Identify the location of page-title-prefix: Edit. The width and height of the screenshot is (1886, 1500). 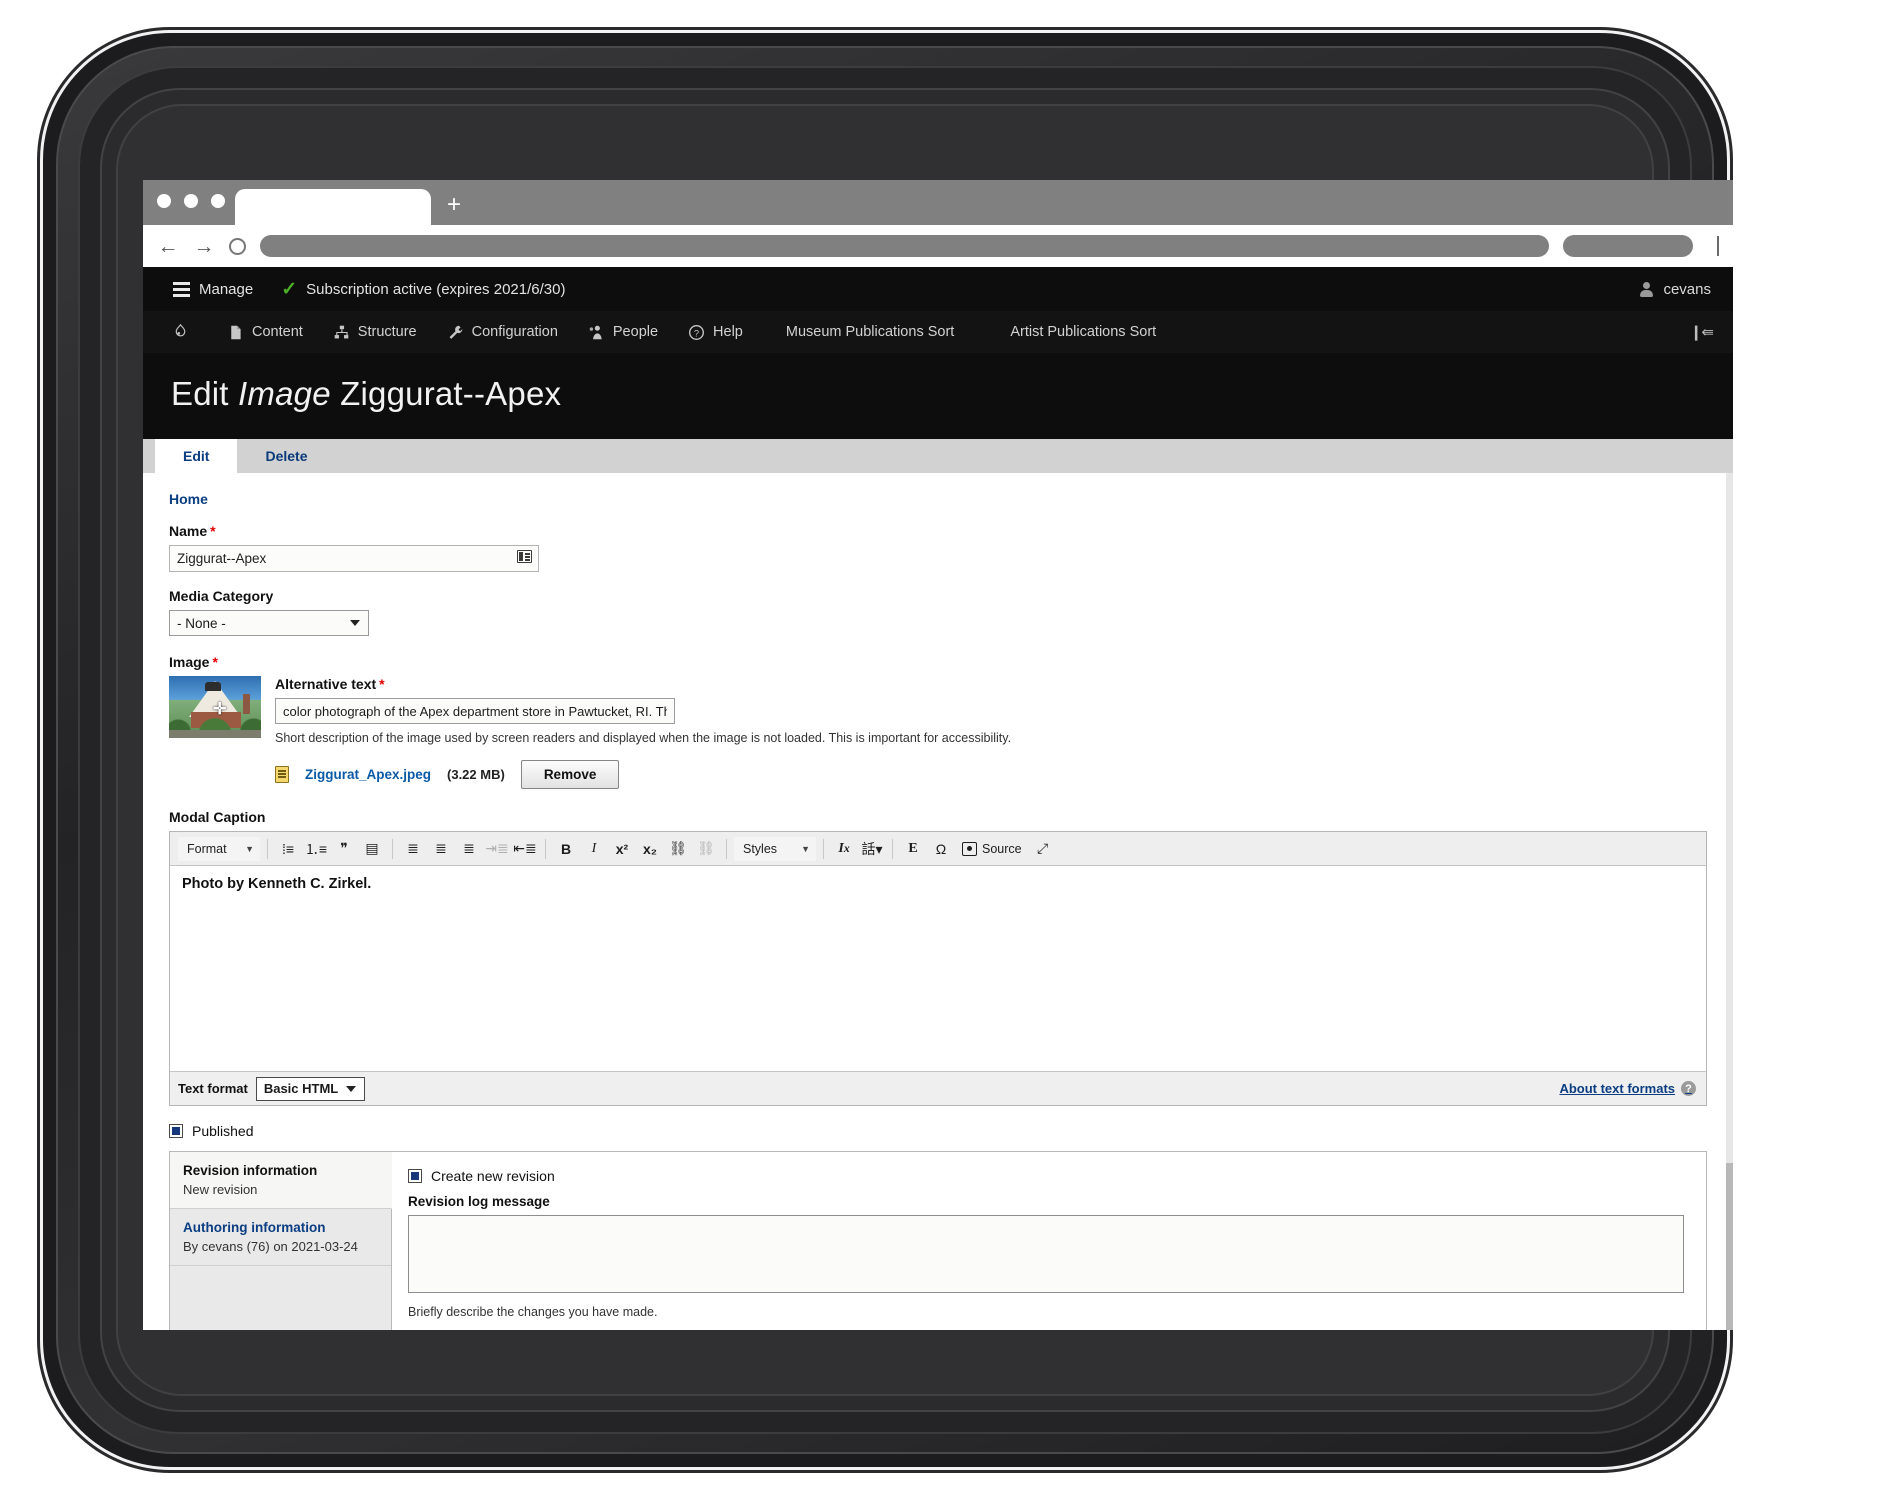
(200, 393).